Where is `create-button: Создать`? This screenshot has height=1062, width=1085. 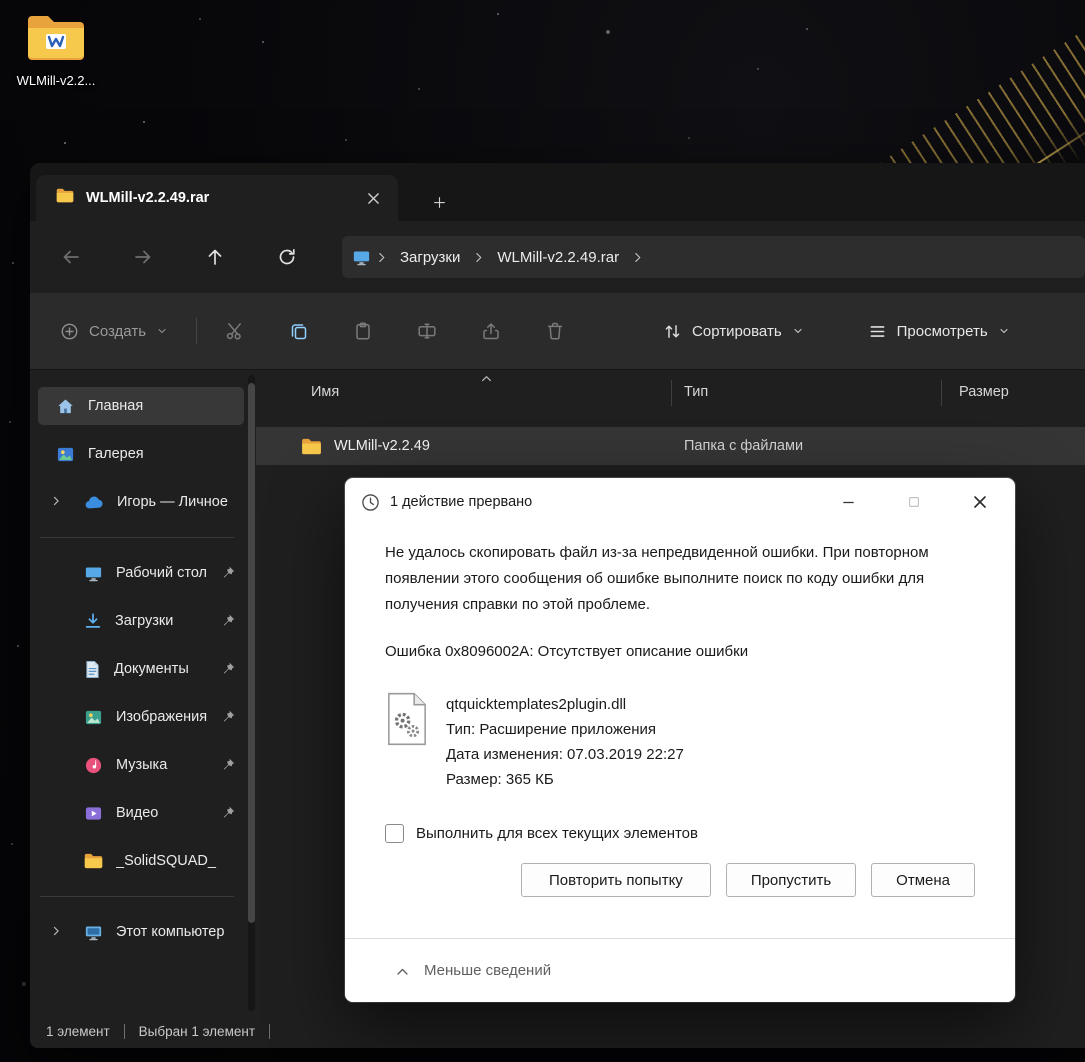 create-button: Создать is located at coordinates (114, 331).